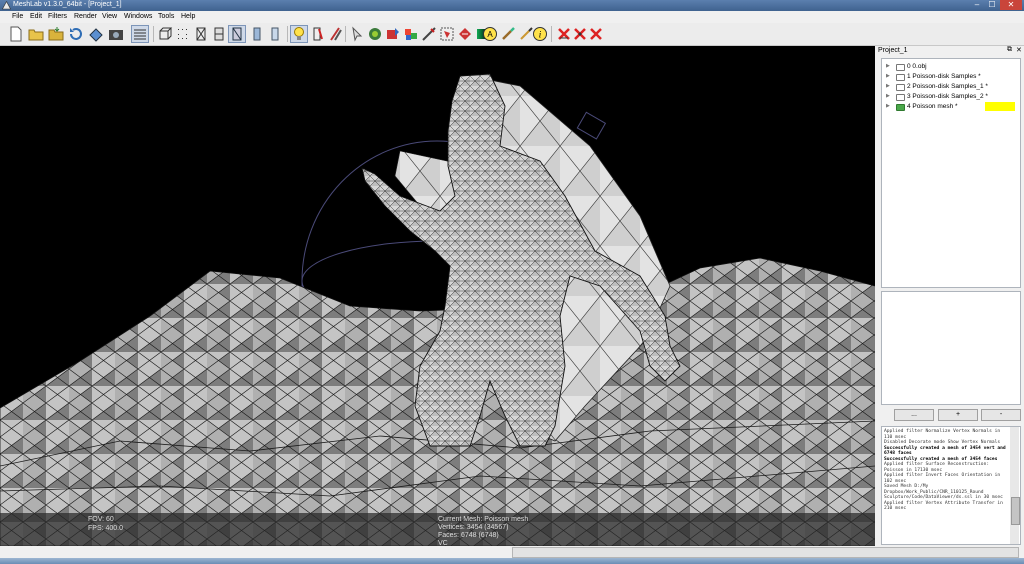 The image size is (1024, 564). I want to click on menu-render: Render, so click(85, 16).